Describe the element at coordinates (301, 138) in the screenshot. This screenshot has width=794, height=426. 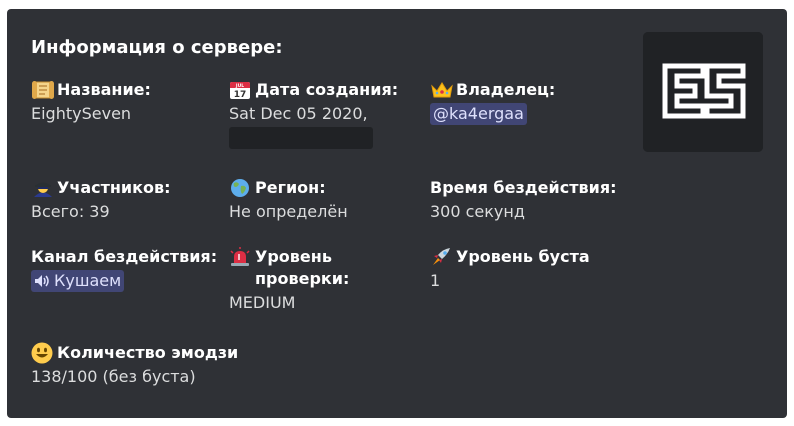
I see `spoiler-hidden-time` at that location.